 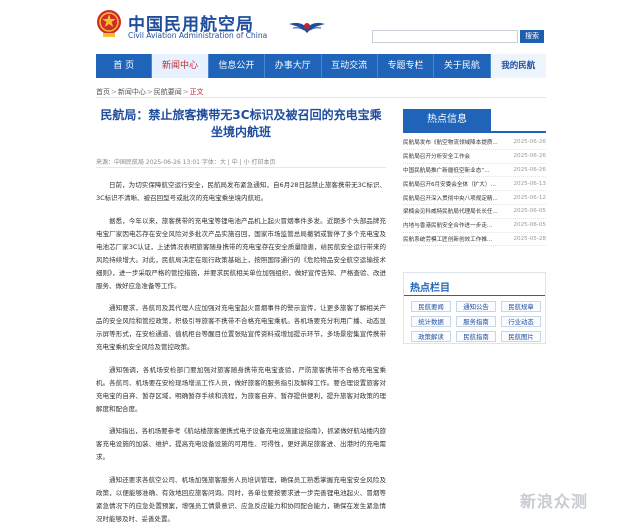 What do you see at coordinates (293, 66) in the screenshot?
I see `nav-service-hall: 办事大厅` at bounding box center [293, 66].